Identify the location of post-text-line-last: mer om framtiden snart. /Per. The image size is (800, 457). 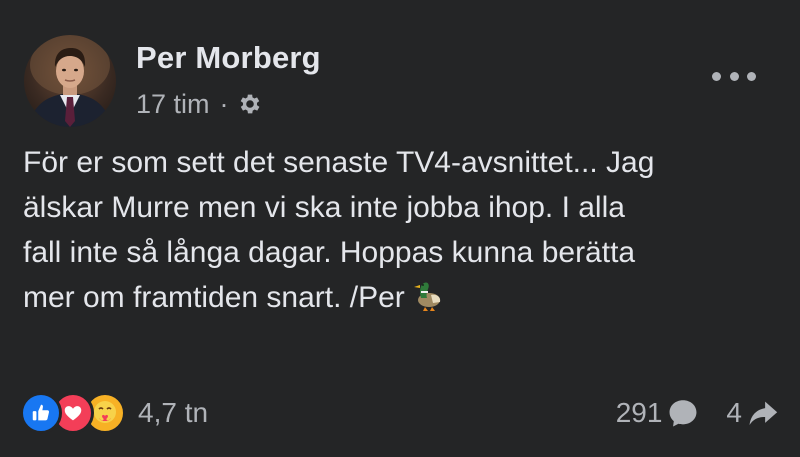
(403, 300).